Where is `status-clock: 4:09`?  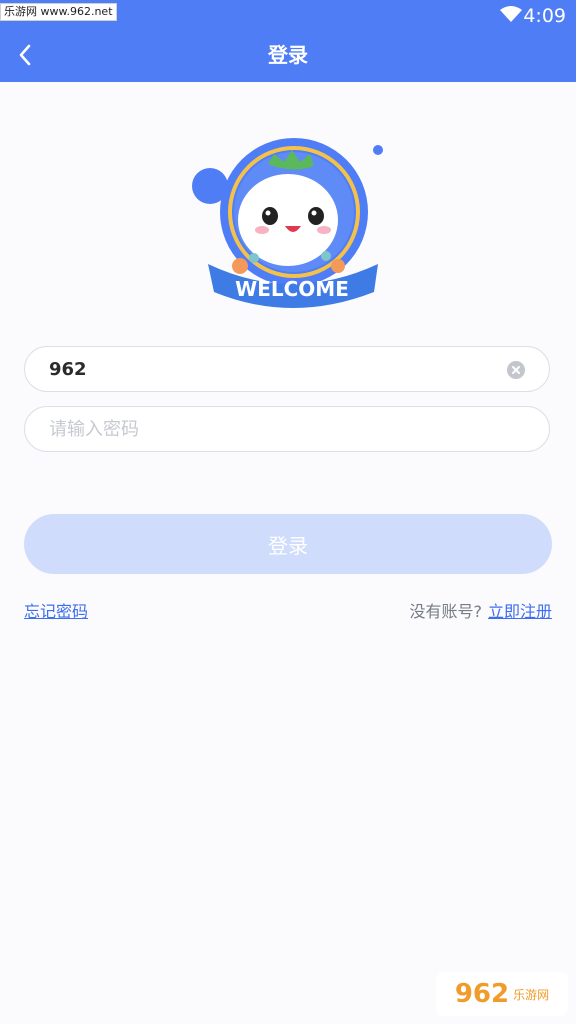 status-clock: 4:09 is located at coordinates (544, 16).